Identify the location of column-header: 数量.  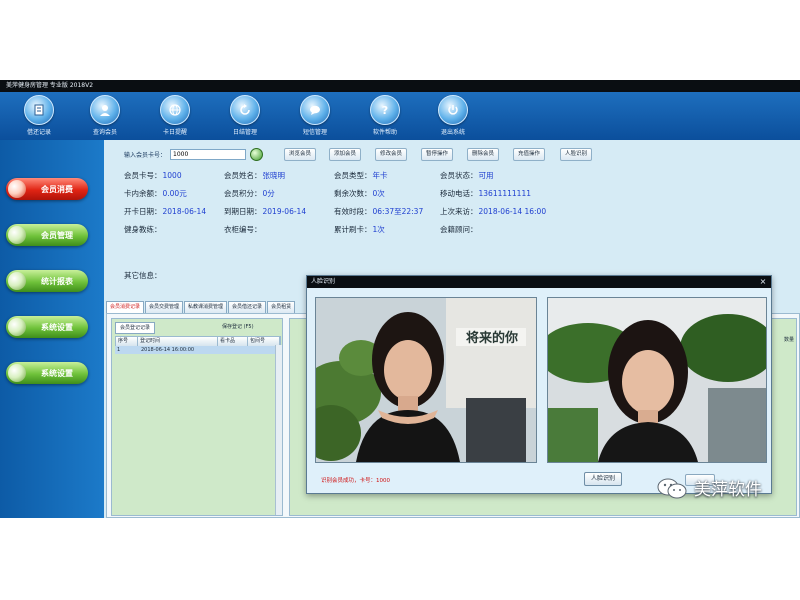
(789, 339).